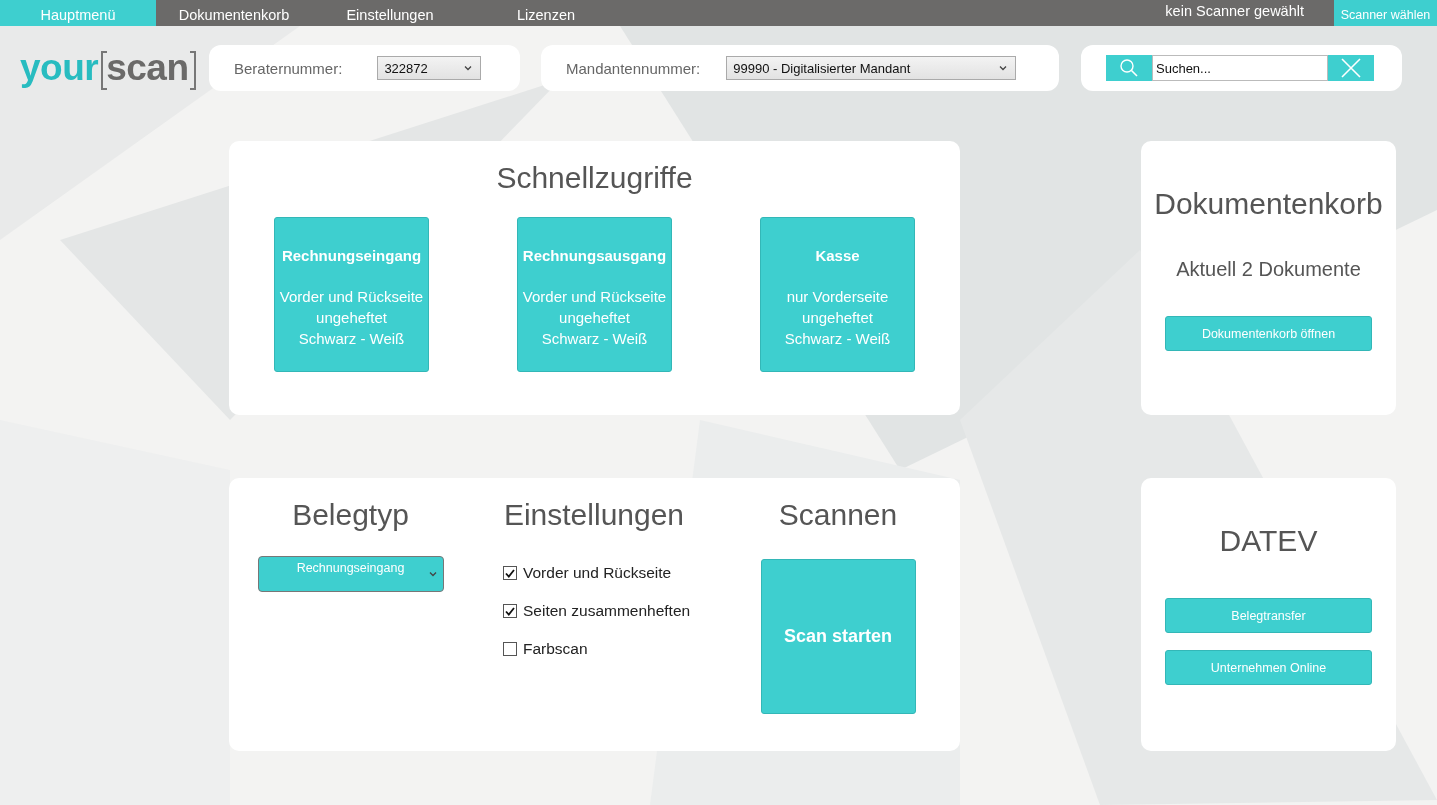 The image size is (1437, 805). I want to click on quick-scan-tile: Rechnungsausgang Vorder und Rückseite ungeheftet Schwarz - Weiß, so click(594, 294).